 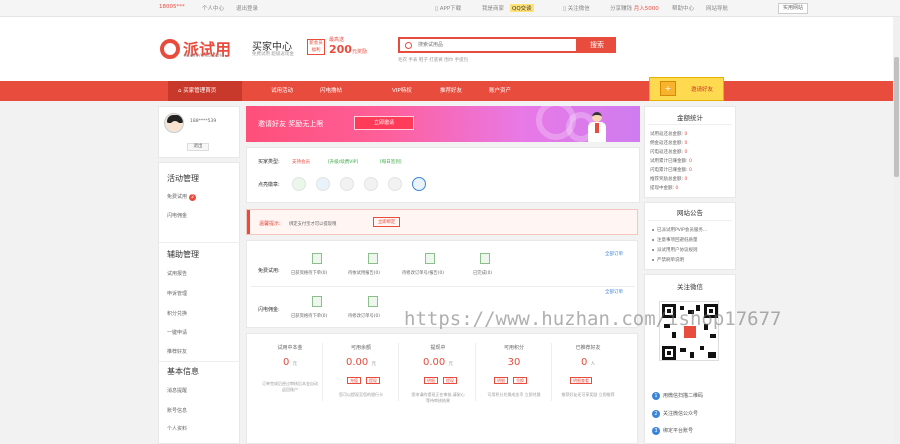 What do you see at coordinates (290, 348) in the screenshot?
I see `stat-title-principal: 试用中本金` at bounding box center [290, 348].